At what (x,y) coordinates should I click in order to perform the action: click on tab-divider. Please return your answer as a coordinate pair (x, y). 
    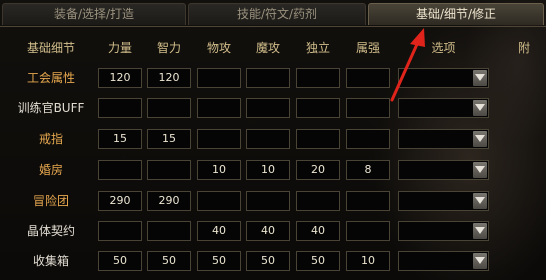
    Looking at the image, I should click on (273, 26).